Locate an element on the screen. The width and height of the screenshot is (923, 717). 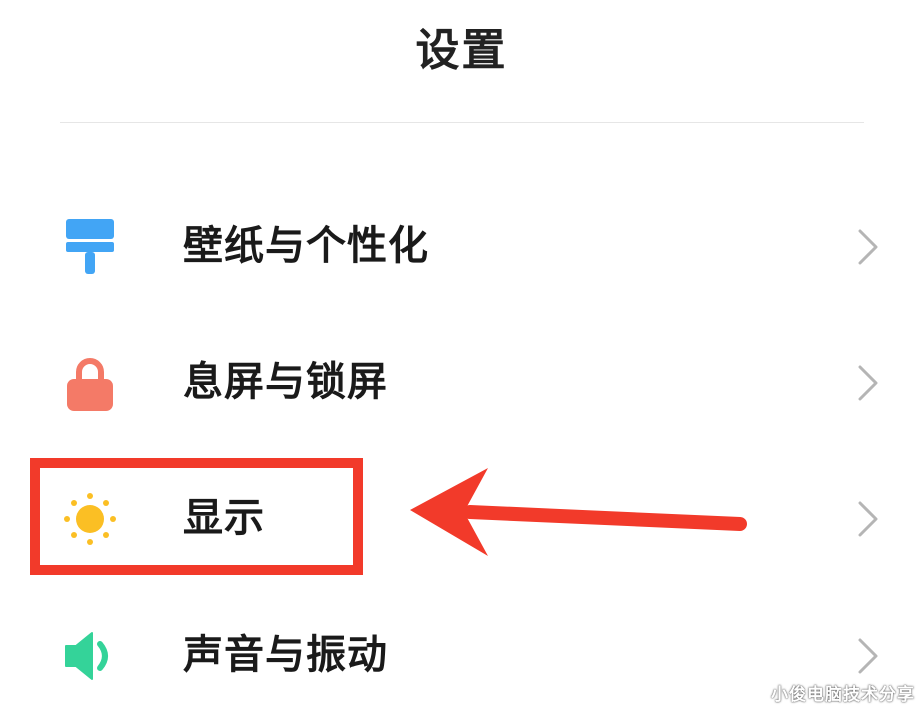
settings-item-label: 声音与振动 is located at coordinates (285, 655).